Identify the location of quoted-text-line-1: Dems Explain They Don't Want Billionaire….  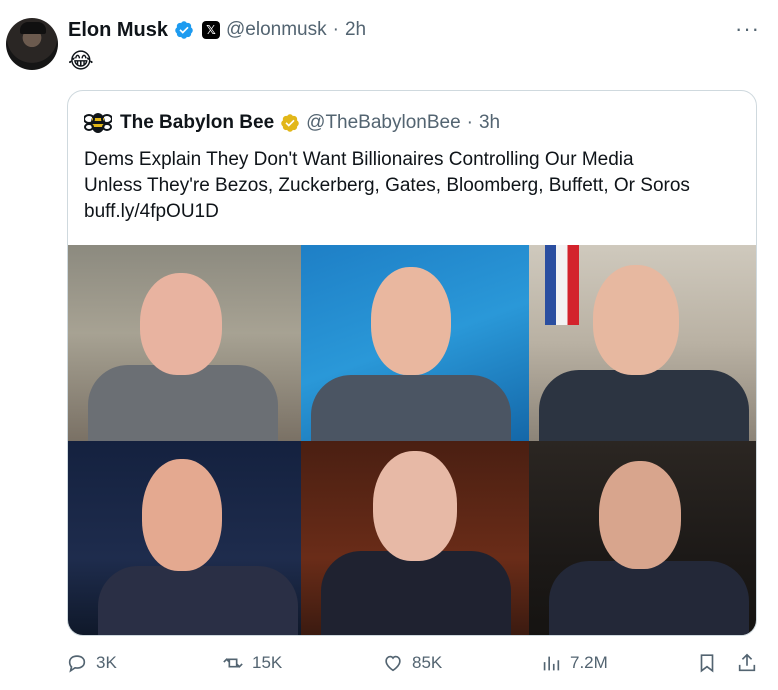
(359, 159).